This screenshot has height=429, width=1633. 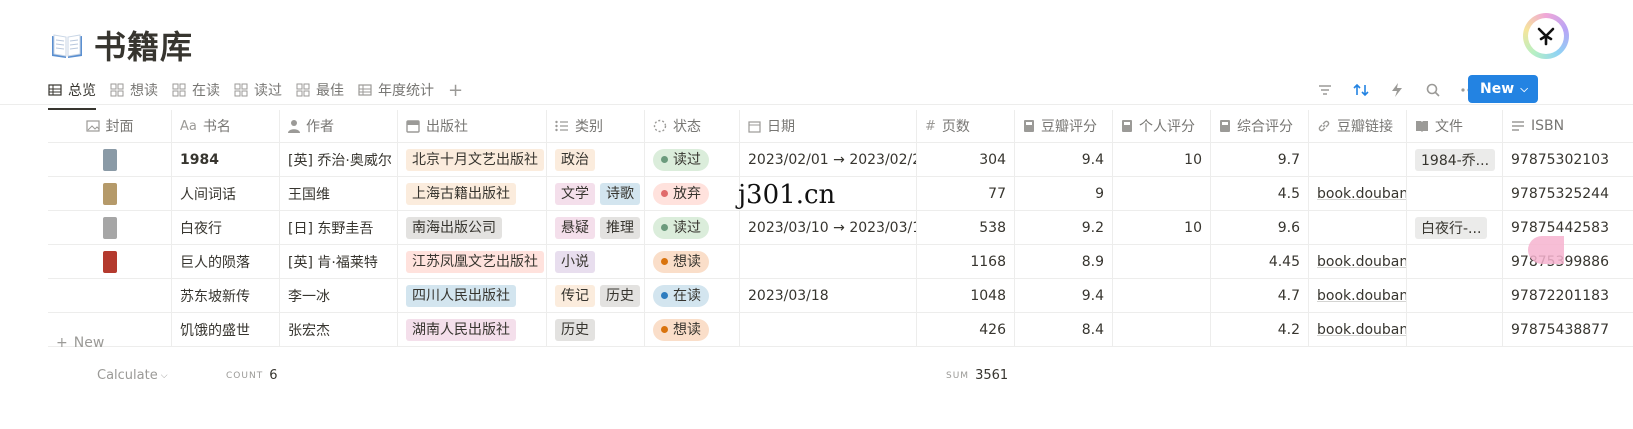 What do you see at coordinates (134, 90) in the screenshot?
I see `tab-want-to-read: 想读` at bounding box center [134, 90].